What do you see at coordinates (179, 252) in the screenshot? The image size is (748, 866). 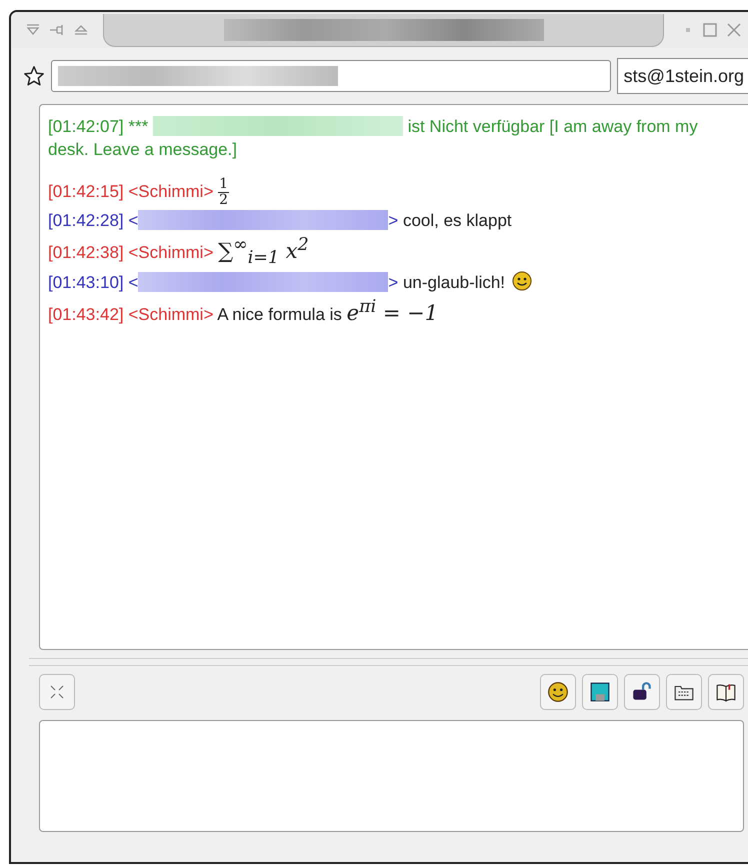 I see `chat-message: [01:42:38] <Schimmi> ∑$^{∞}$$_{i=1}$ x$^{2}$` at bounding box center [179, 252].